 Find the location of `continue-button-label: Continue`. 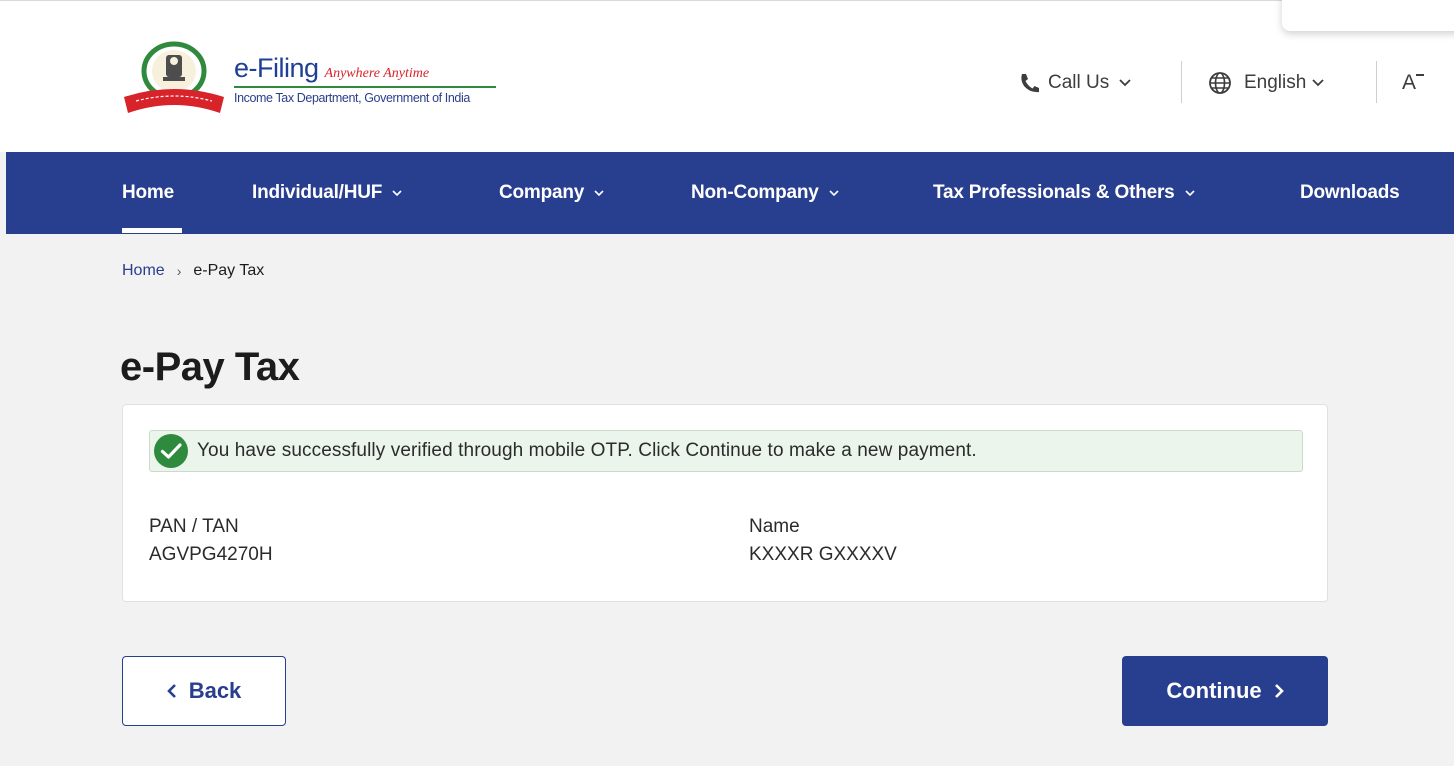

continue-button-label: Continue is located at coordinates (1214, 690).